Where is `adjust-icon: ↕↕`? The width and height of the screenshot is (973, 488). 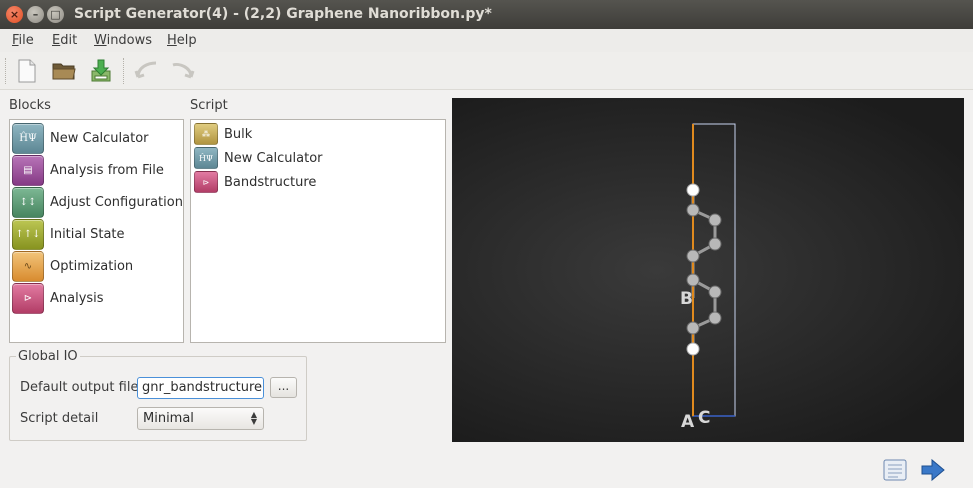
adjust-icon: ↕↕ is located at coordinates (28, 202).